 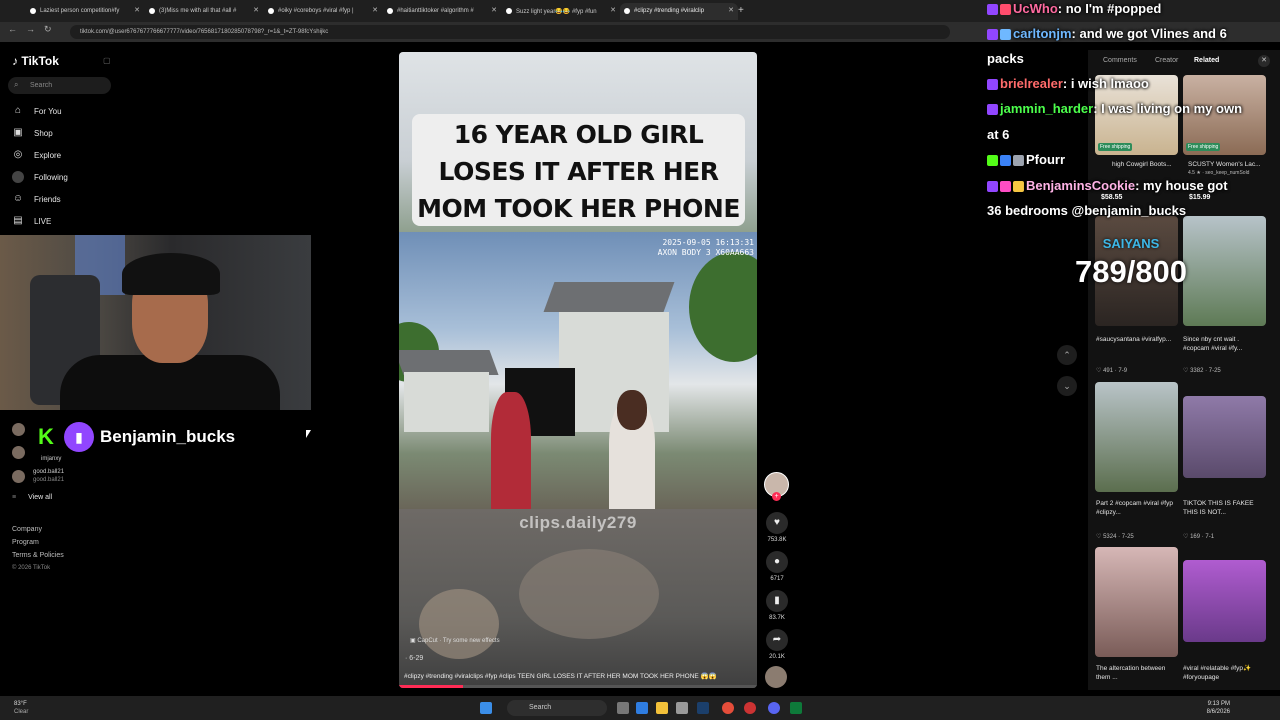 What do you see at coordinates (38, 555) in the screenshot?
I see `footer-terms-link: Terms & Policies` at bounding box center [38, 555].